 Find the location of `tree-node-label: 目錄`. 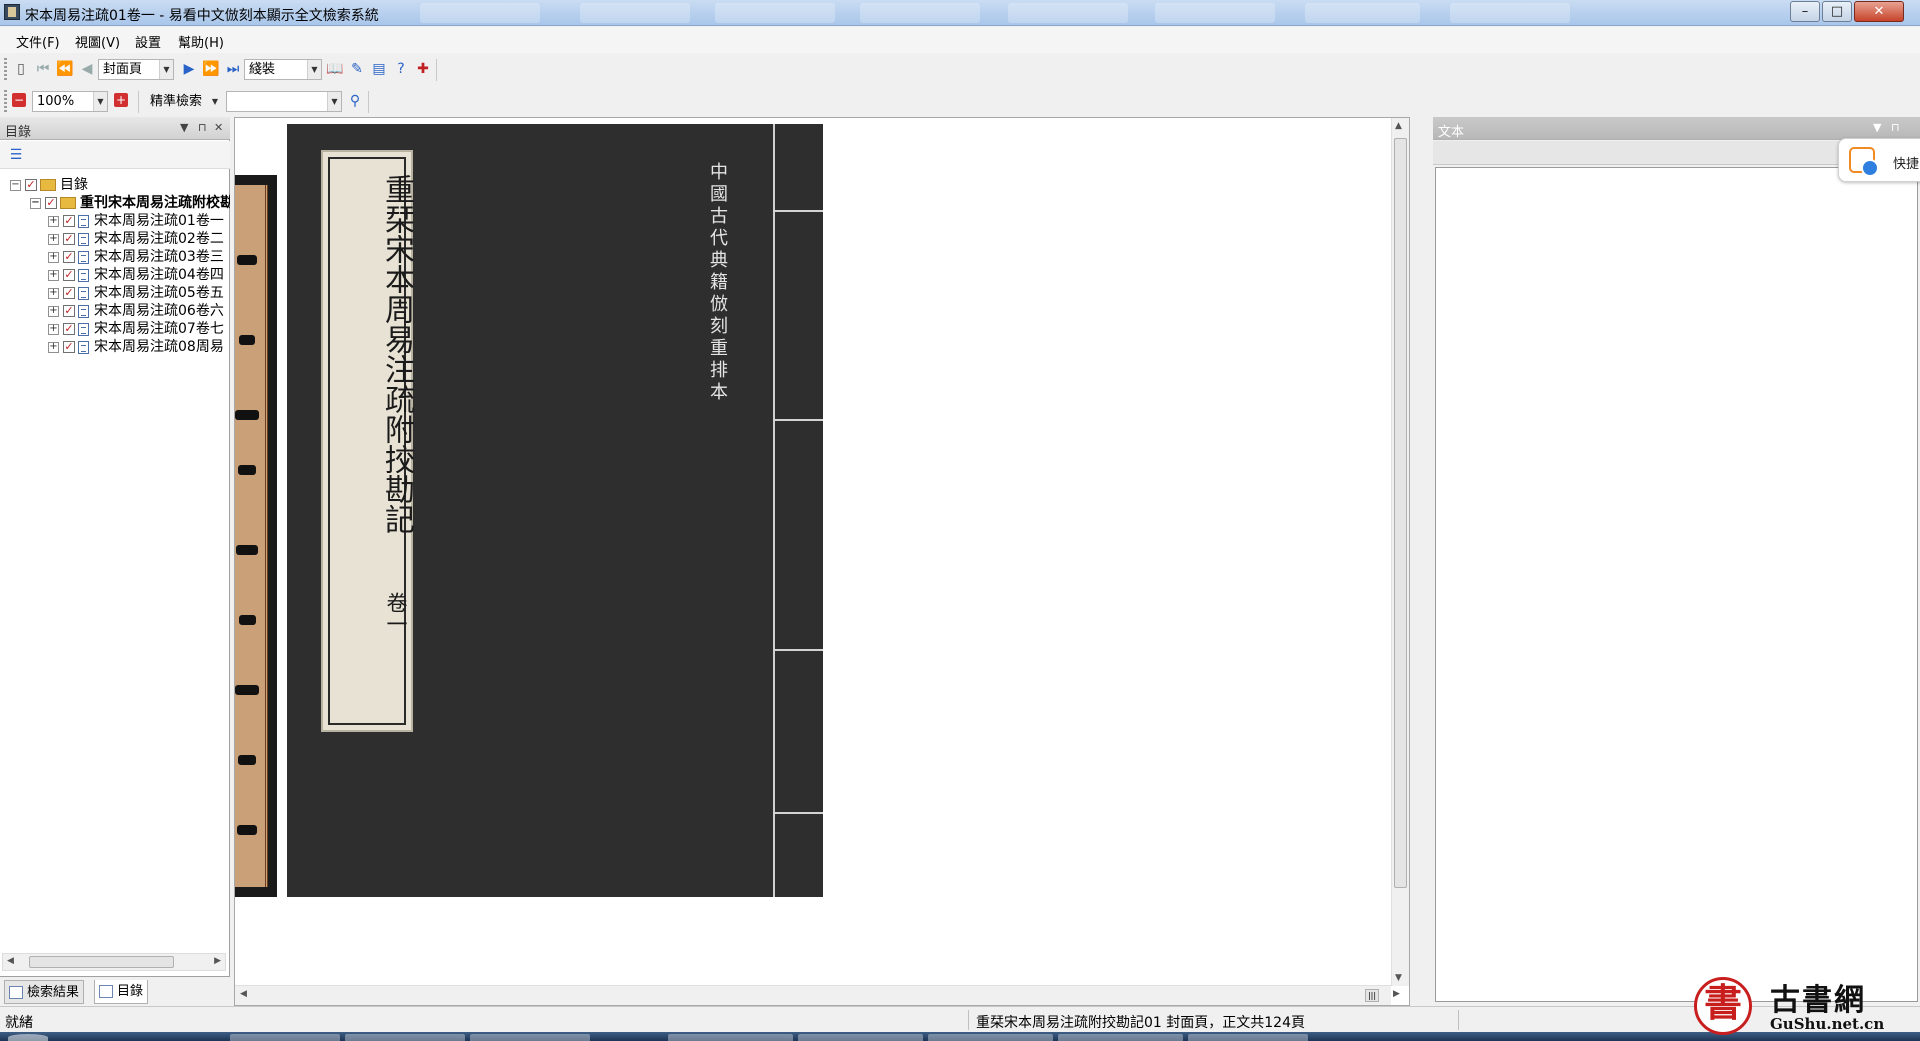

tree-node-label: 目錄 is located at coordinates (74, 185).